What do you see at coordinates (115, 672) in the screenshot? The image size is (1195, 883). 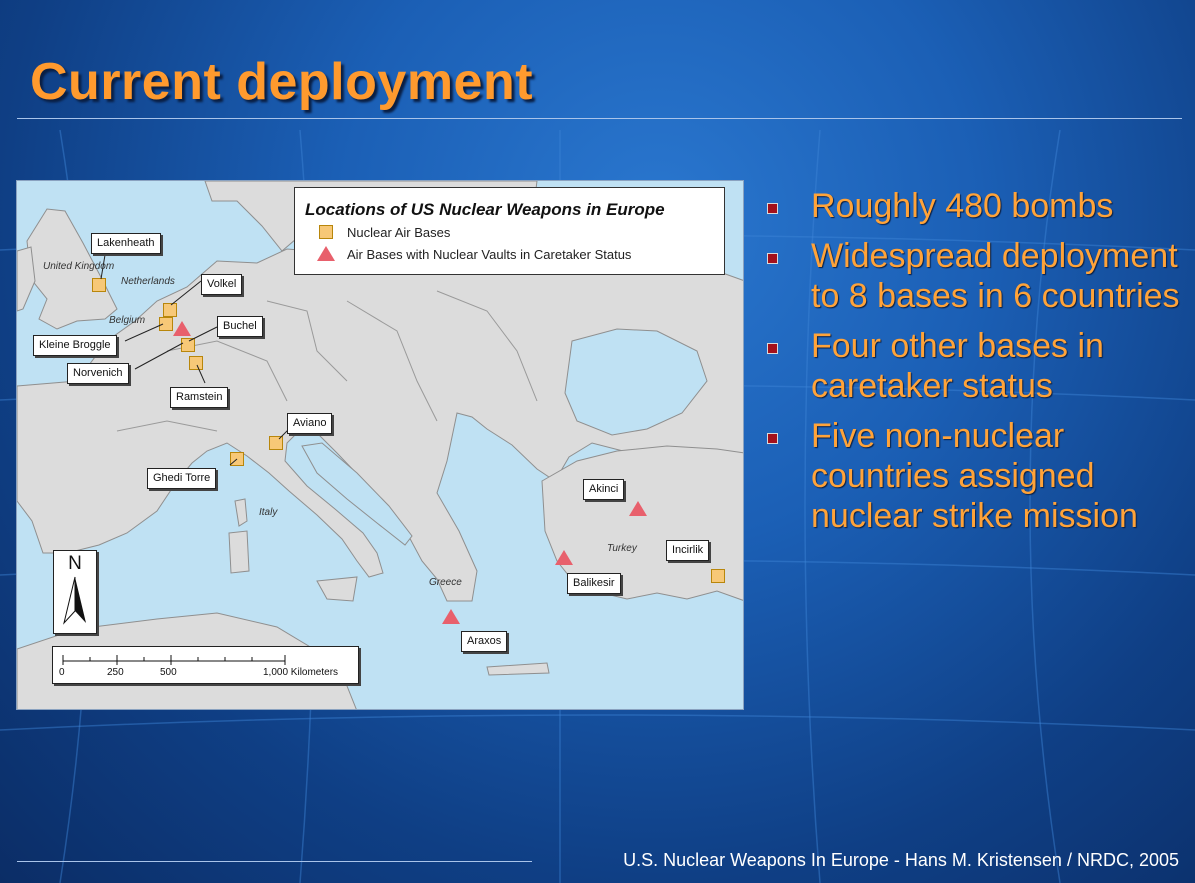 I see `scale-label-250: 250` at bounding box center [115, 672].